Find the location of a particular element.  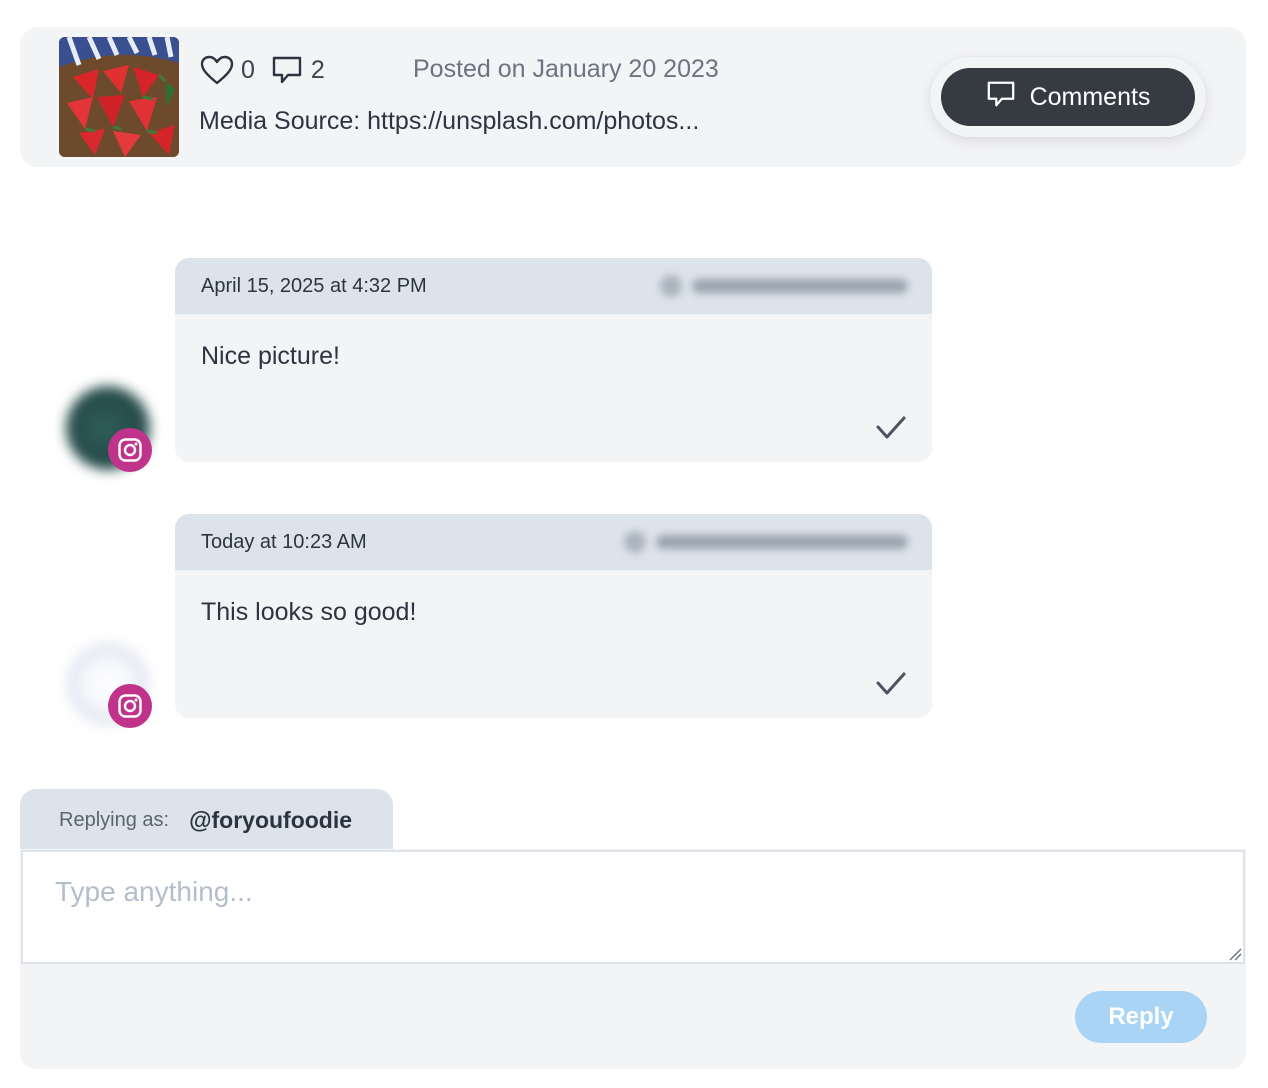

comment-card: April 15, 2025 at 4:32 PM Nice picture! is located at coordinates (553, 360).